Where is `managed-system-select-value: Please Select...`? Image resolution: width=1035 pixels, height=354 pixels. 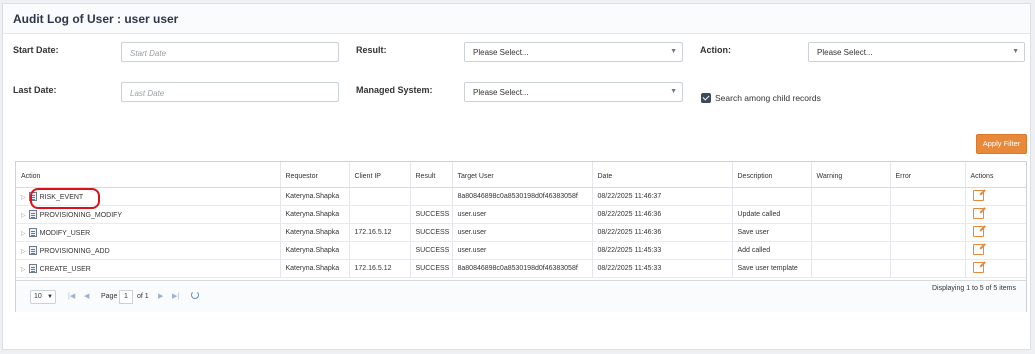
managed-system-select-value: Please Select... is located at coordinates (501, 92).